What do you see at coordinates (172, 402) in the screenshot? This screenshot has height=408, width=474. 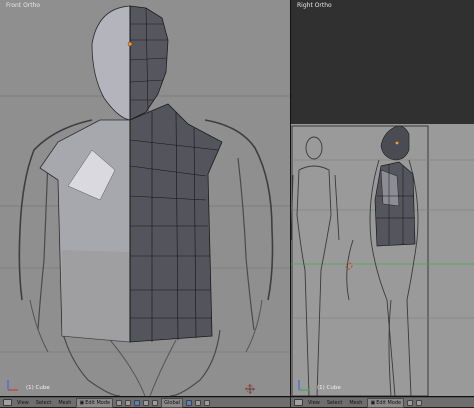 I see `orientation-select: Global` at bounding box center [172, 402].